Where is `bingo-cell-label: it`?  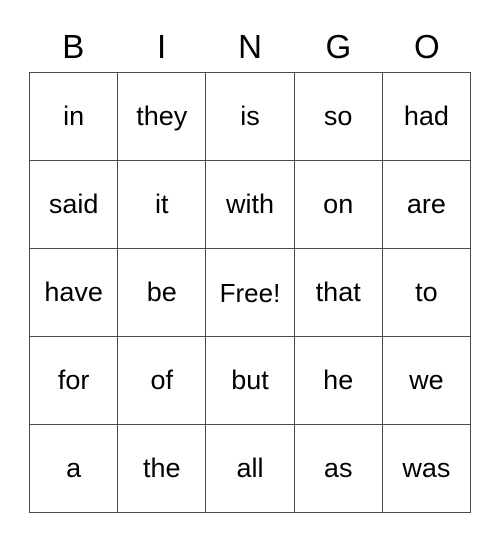 bingo-cell-label: it is located at coordinates (162, 204).